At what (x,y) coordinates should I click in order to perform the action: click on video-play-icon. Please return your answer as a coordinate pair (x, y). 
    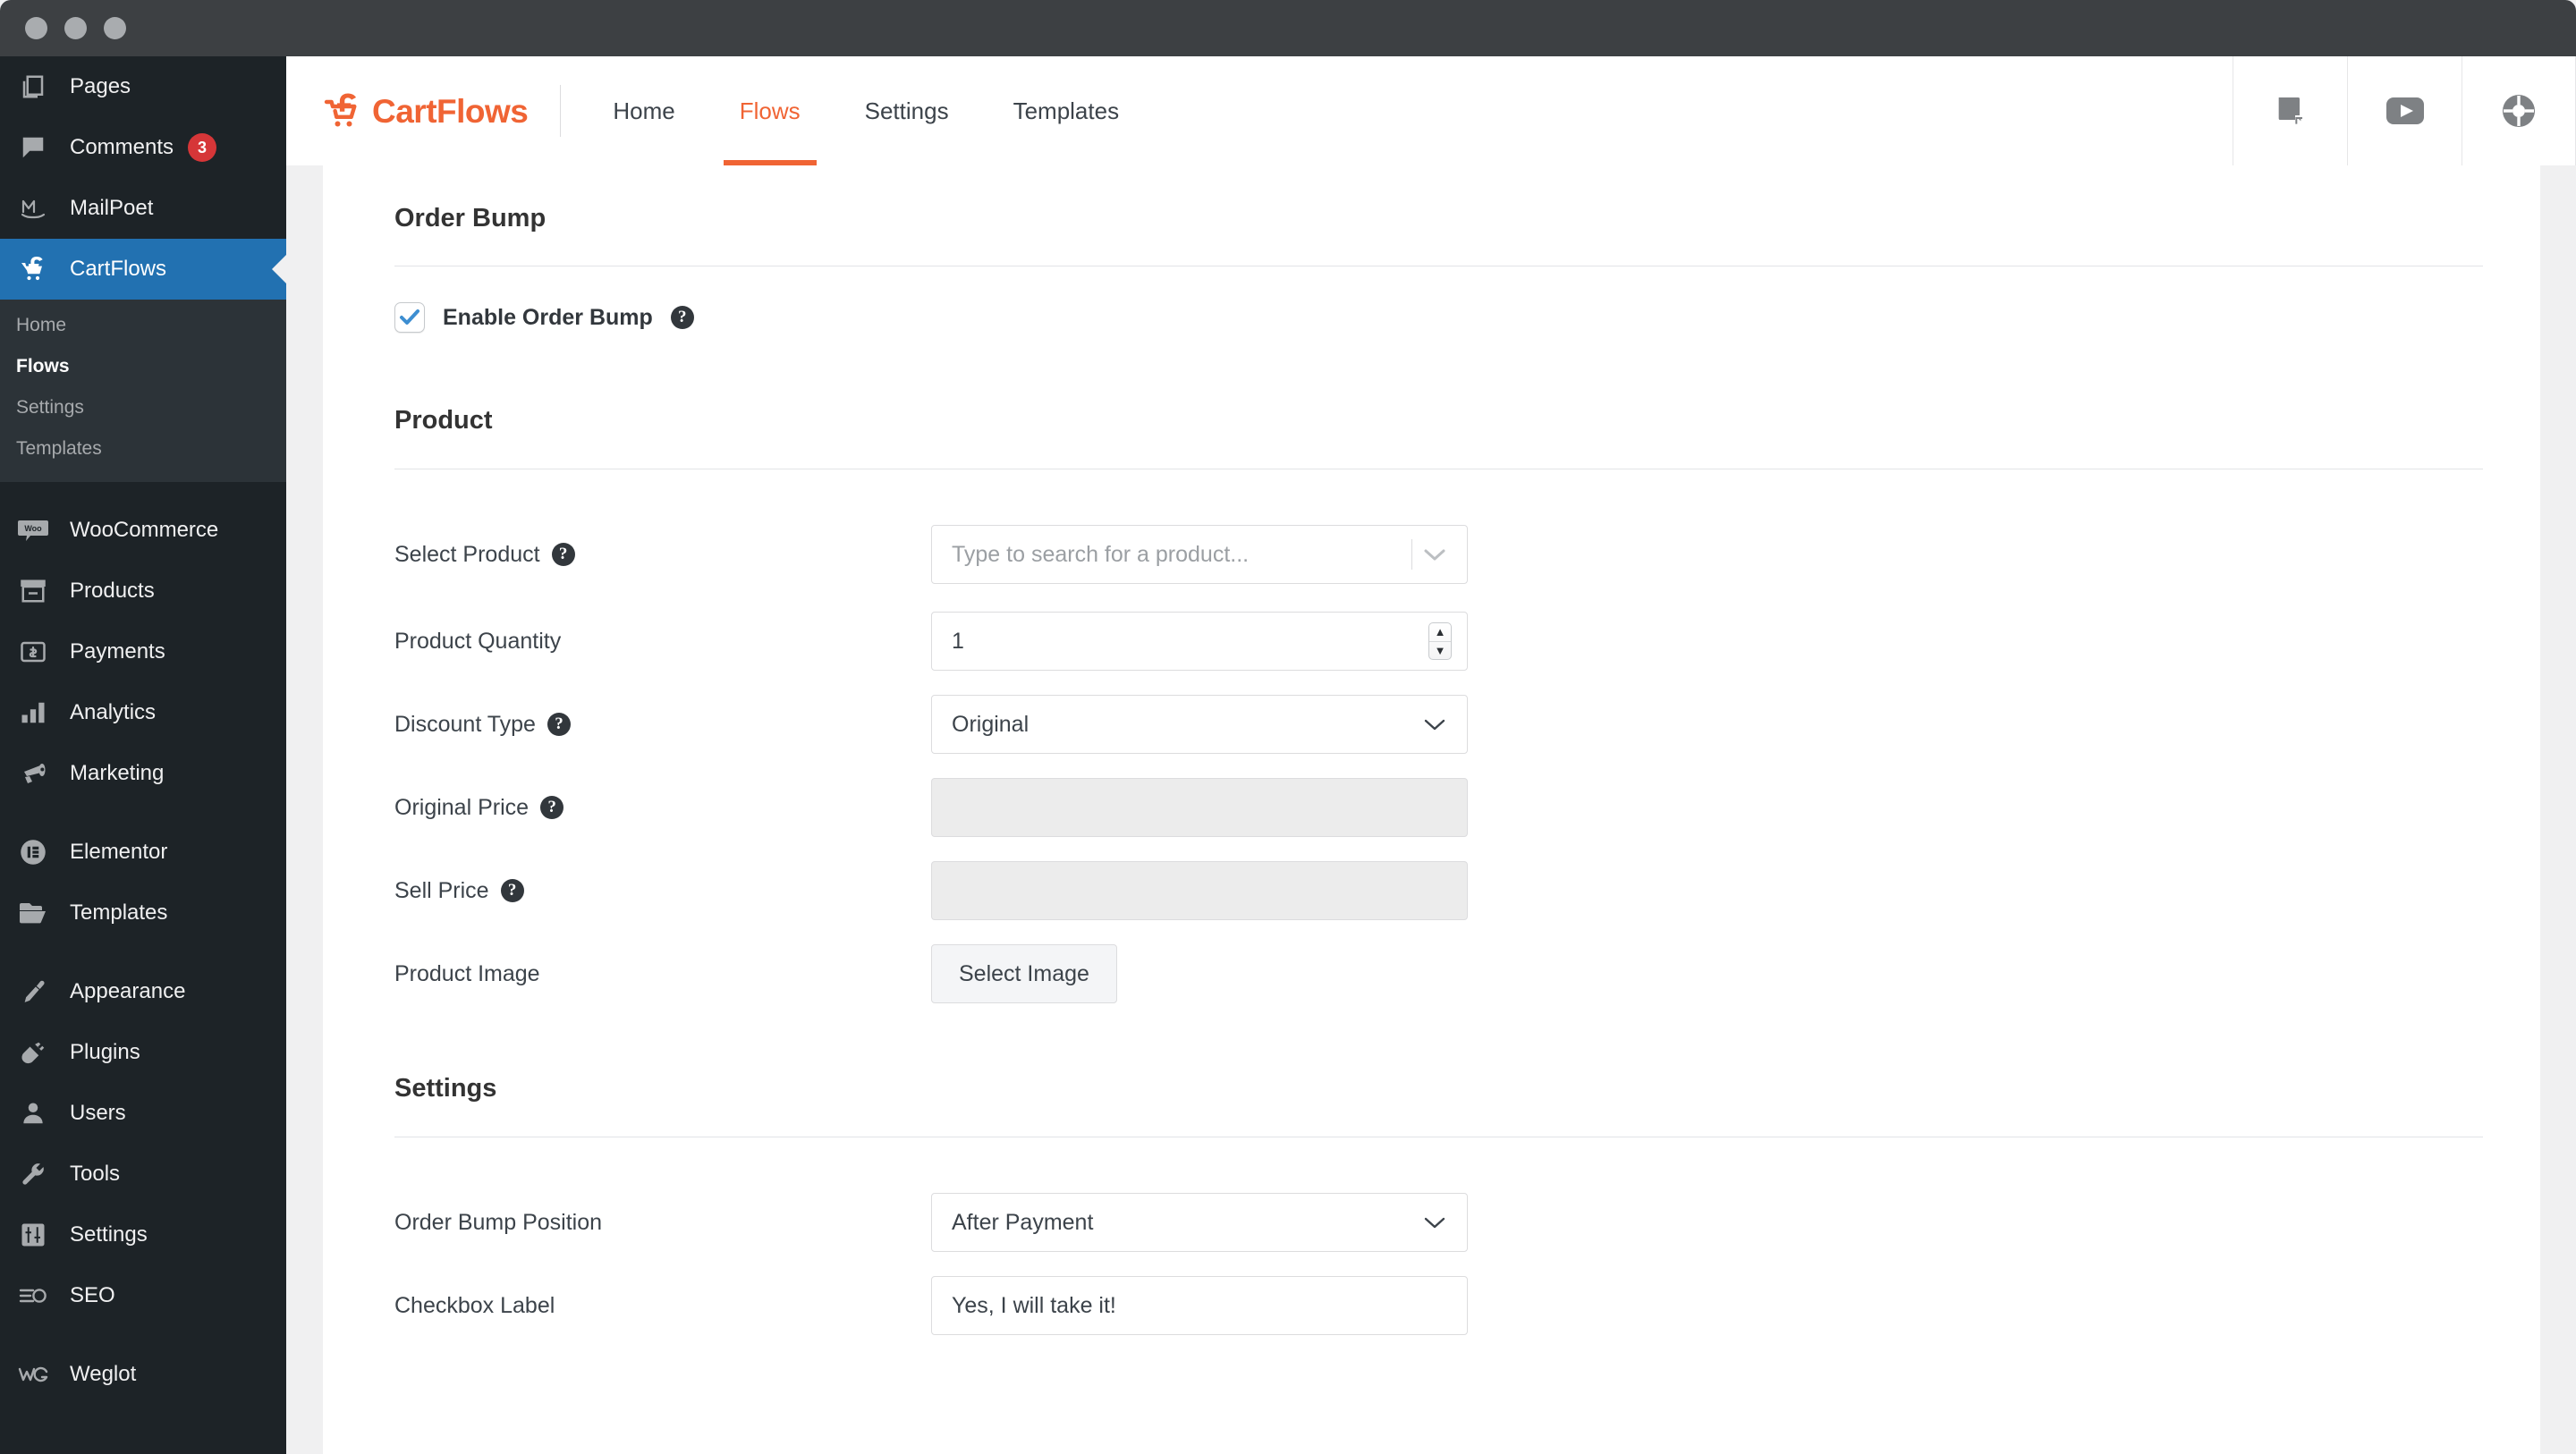
    Looking at the image, I should click on (2404, 110).